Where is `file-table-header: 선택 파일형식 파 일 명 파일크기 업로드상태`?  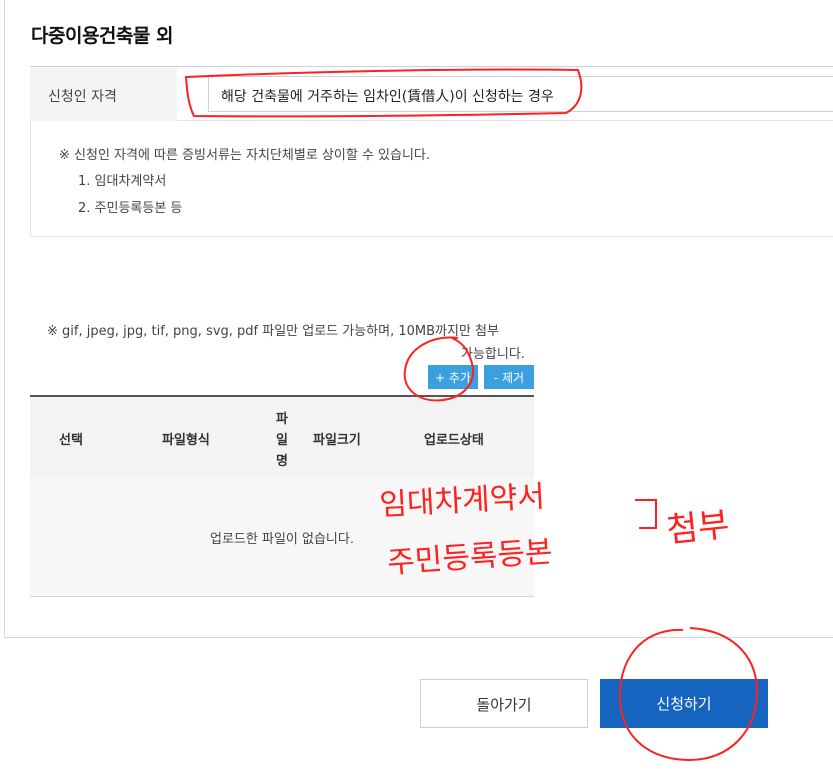
file-table-header: 선택 파일형식 파 일 명 파일크기 업로드상태 is located at coordinates (282, 436).